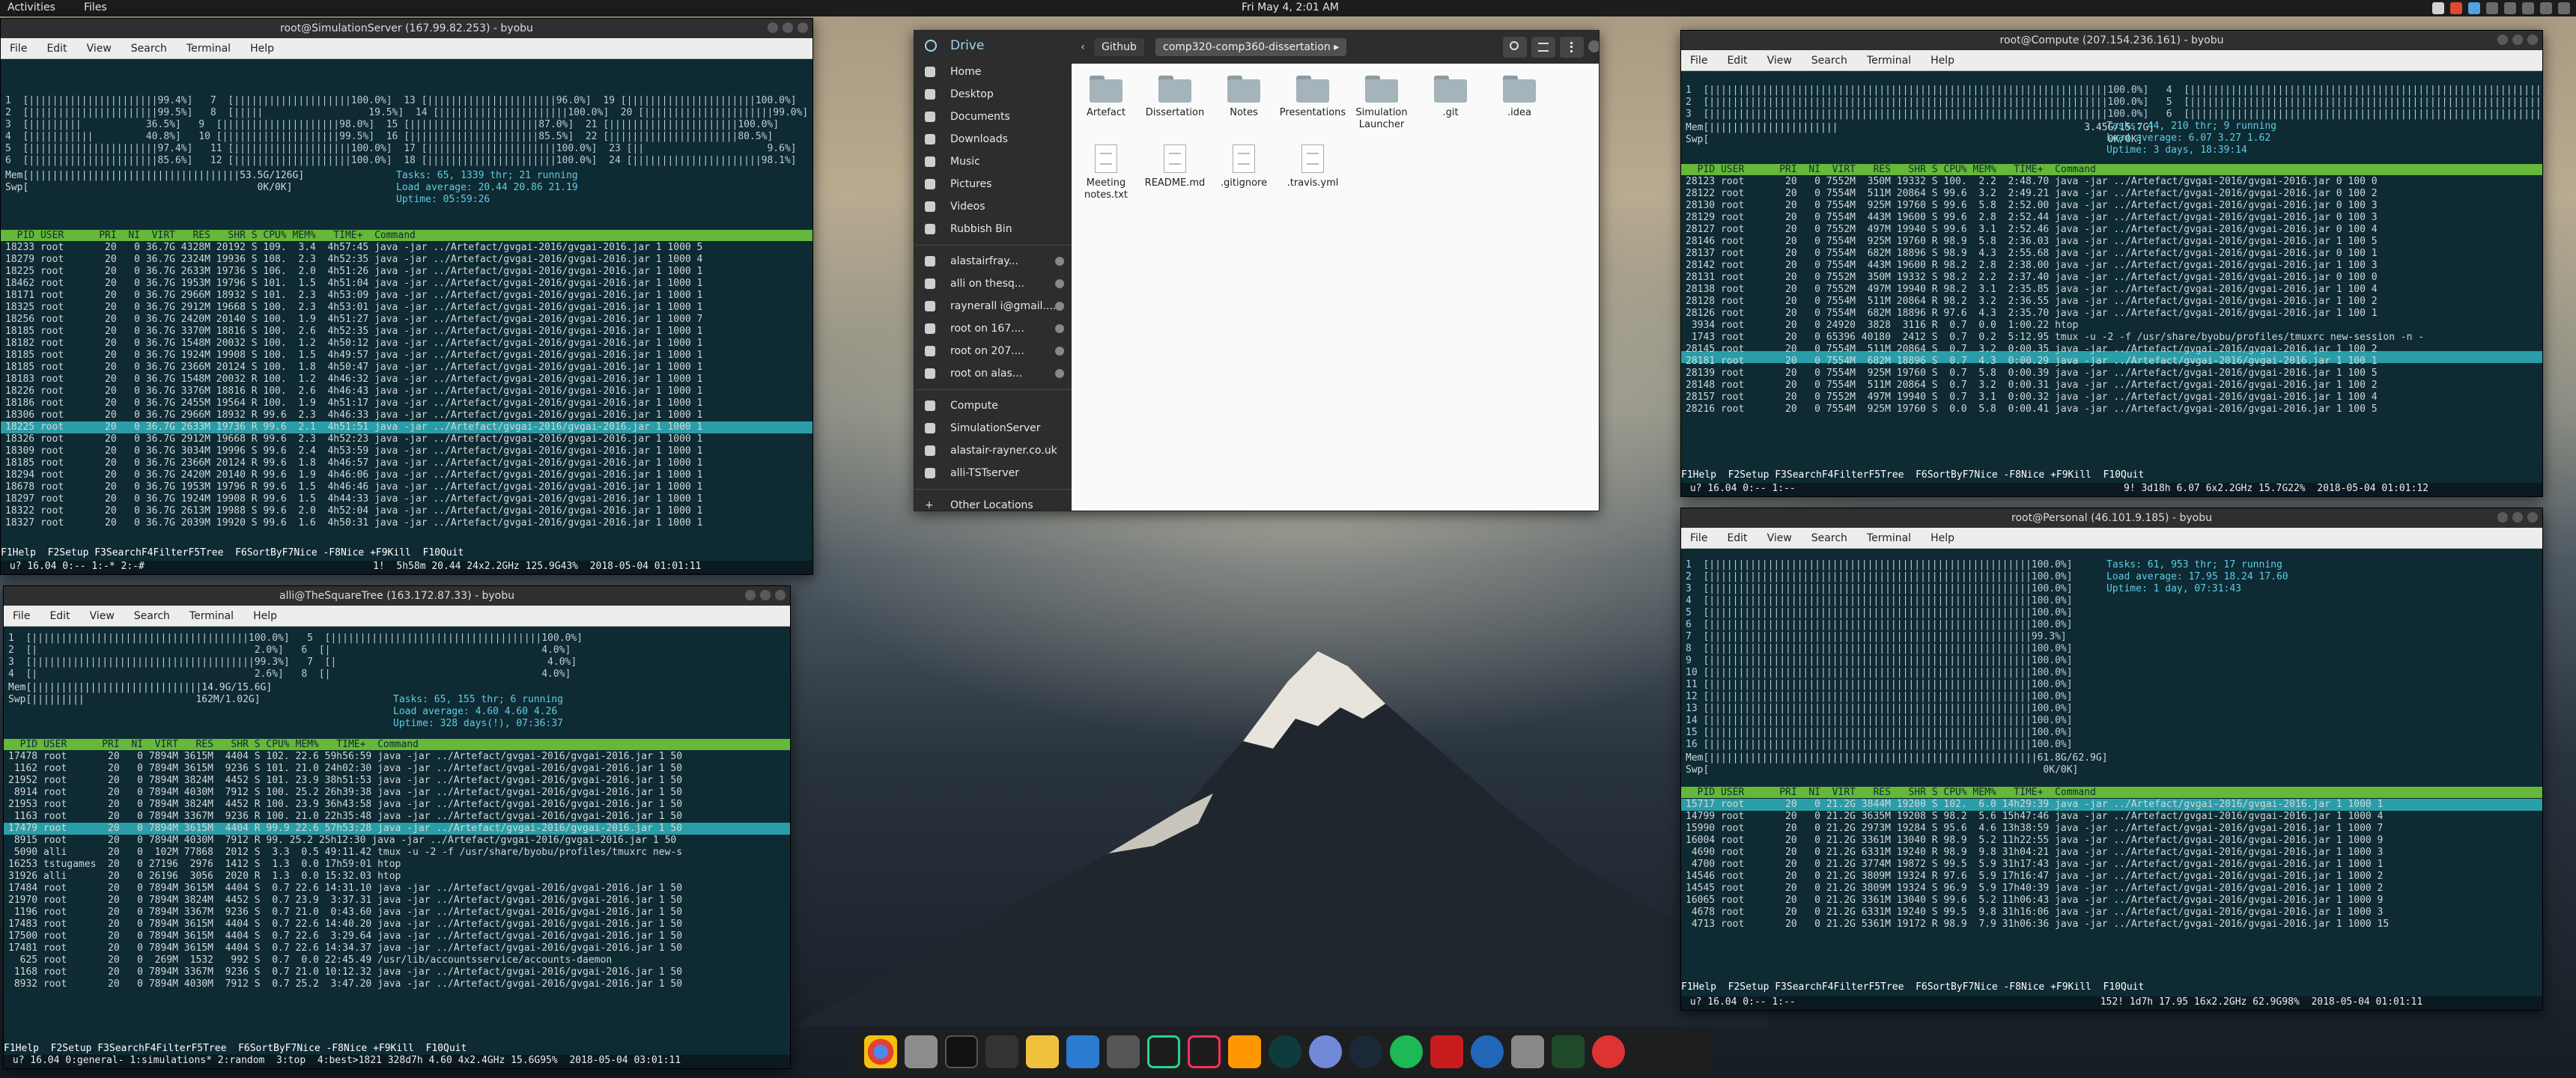  Describe the element at coordinates (1527, 1051) in the screenshot. I see `calculator-icon` at that location.